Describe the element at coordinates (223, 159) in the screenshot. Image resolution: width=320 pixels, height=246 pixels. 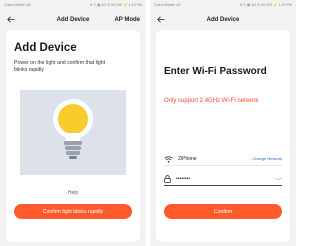
I see `wifi-network-row: ZiPhone Change Network` at that location.